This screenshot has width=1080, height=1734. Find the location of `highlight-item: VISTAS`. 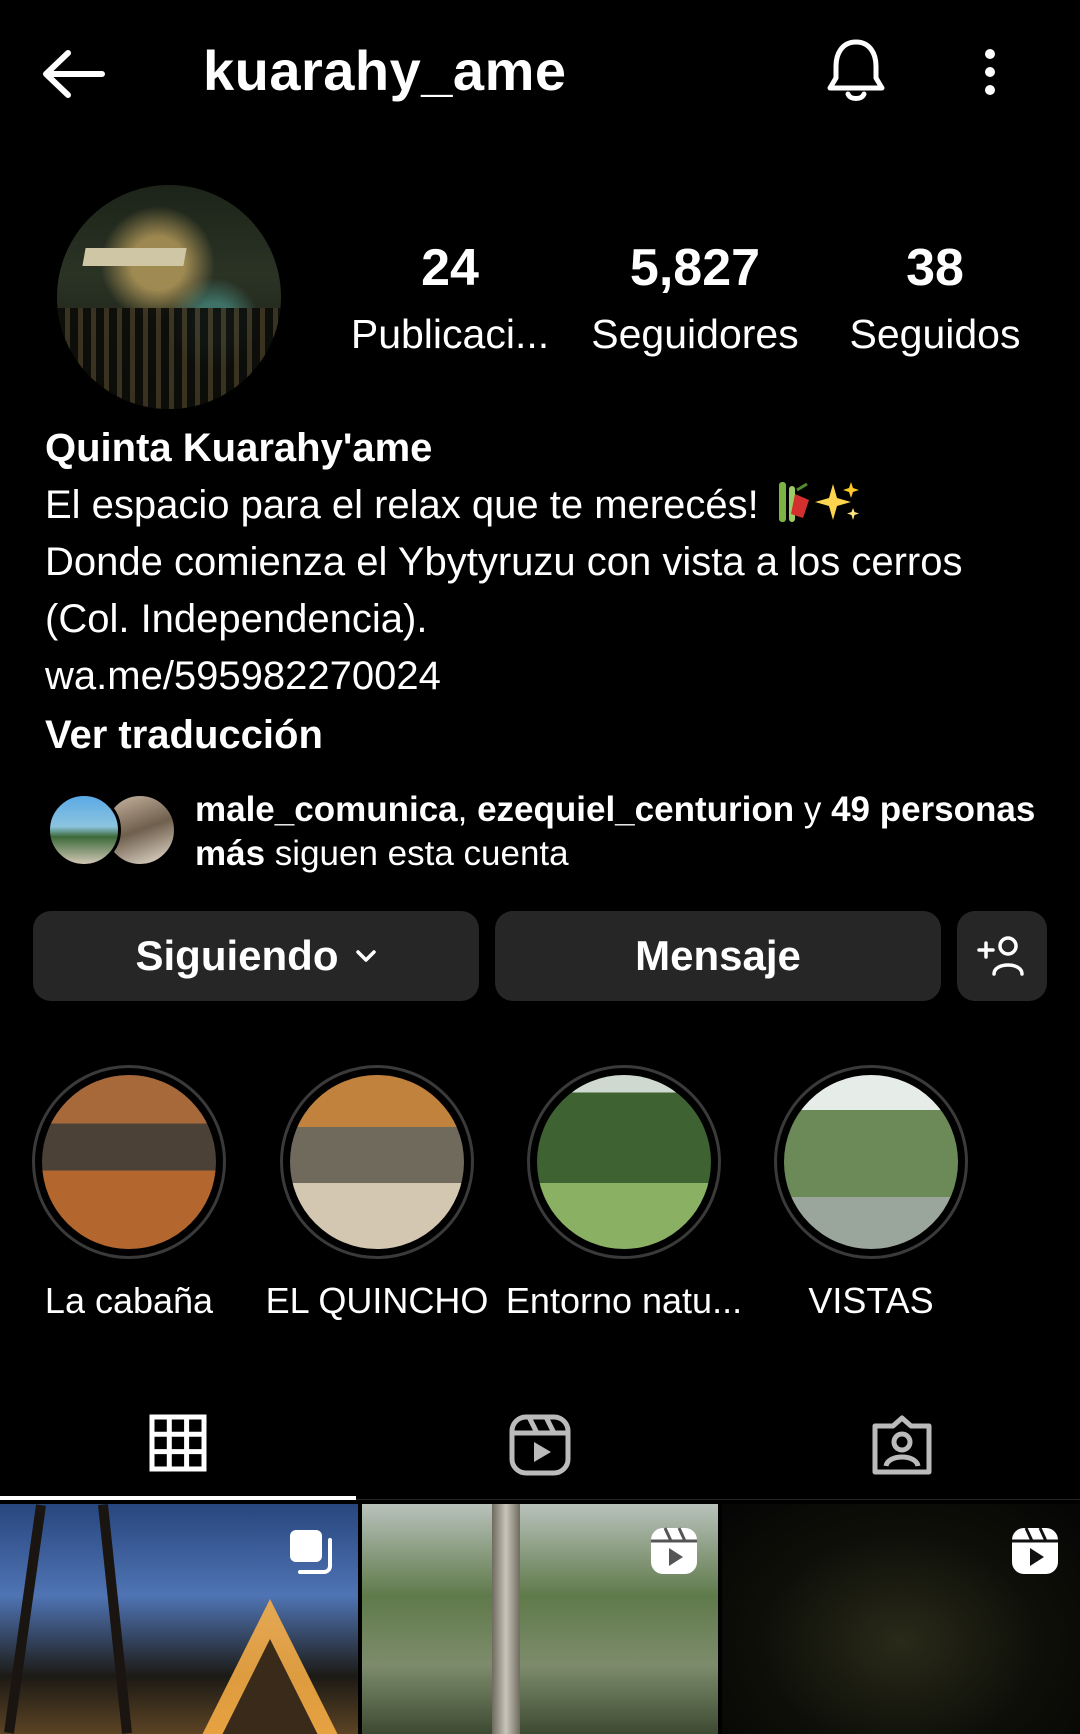

highlight-item: VISTAS is located at coordinates (871, 1194).